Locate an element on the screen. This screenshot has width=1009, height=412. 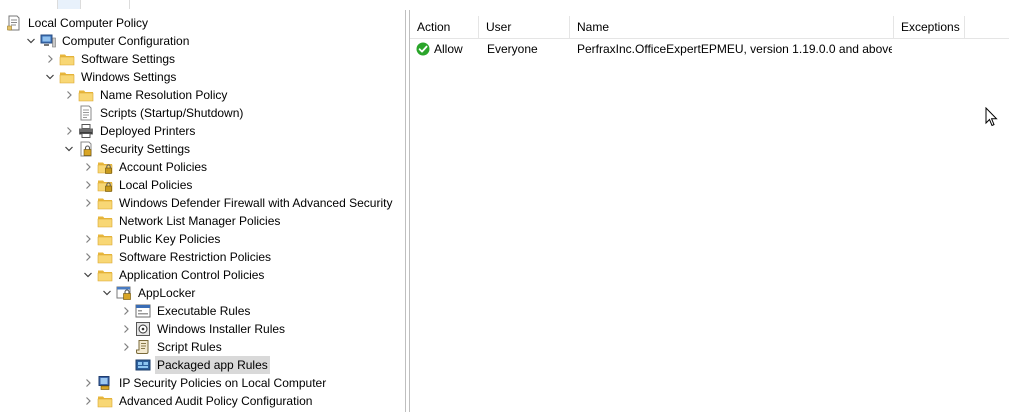
action-cell: Allow is located at coordinates (447, 49).